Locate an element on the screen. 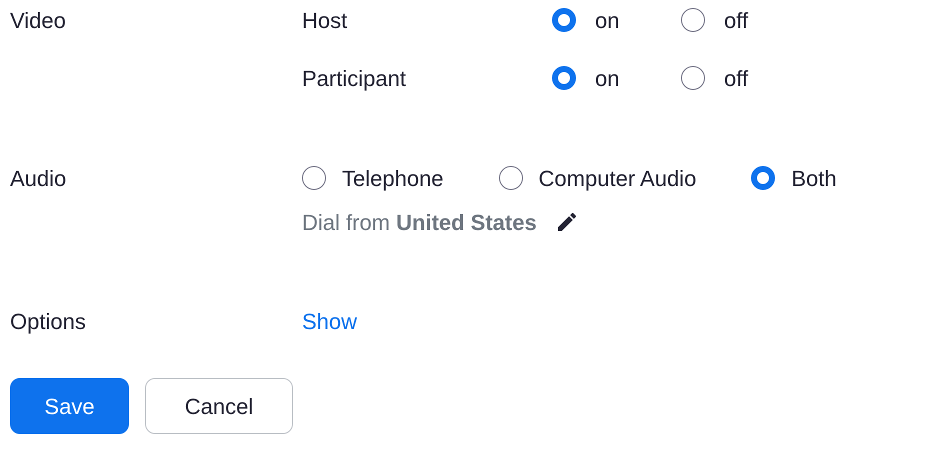 This screenshot has height=464, width=938. show-link: Show is located at coordinates (330, 321).